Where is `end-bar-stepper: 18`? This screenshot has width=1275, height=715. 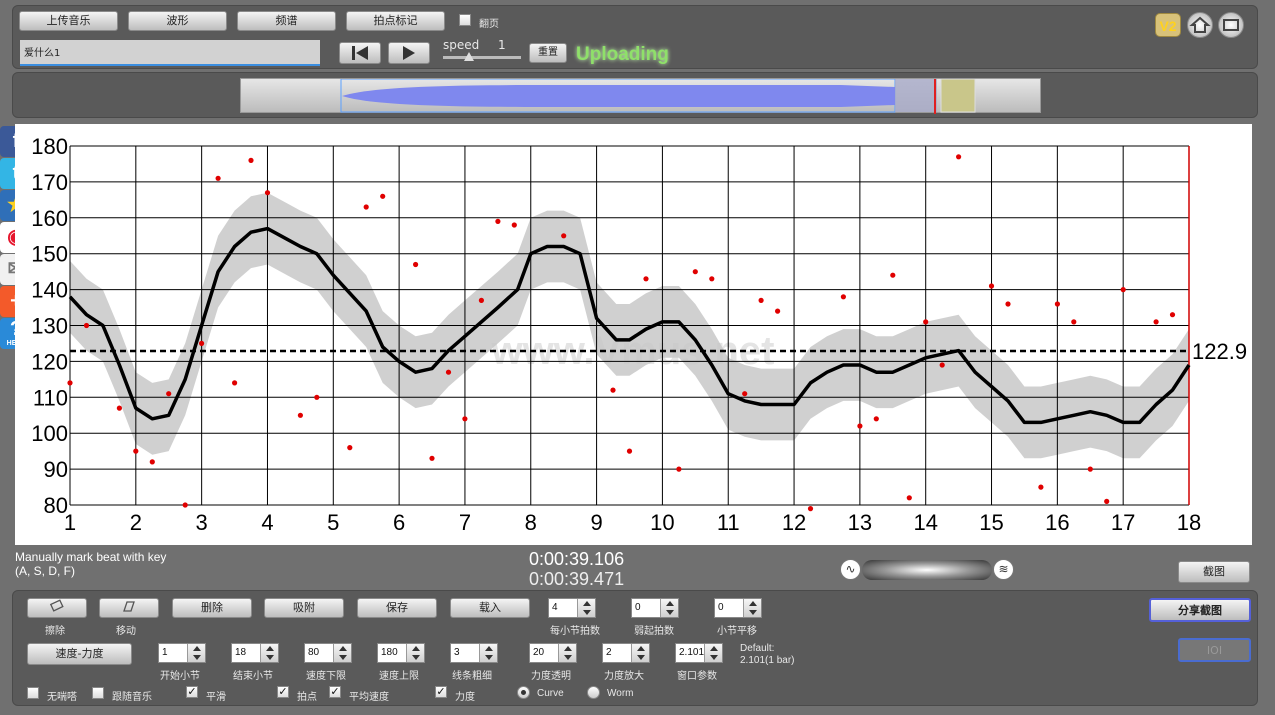
end-bar-stepper: 18 is located at coordinates (255, 653).